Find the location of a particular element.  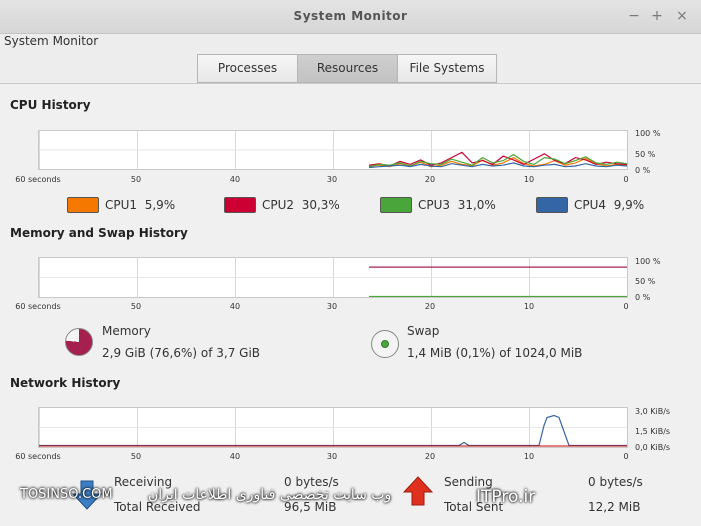

network-history-plot is located at coordinates (333, 427).